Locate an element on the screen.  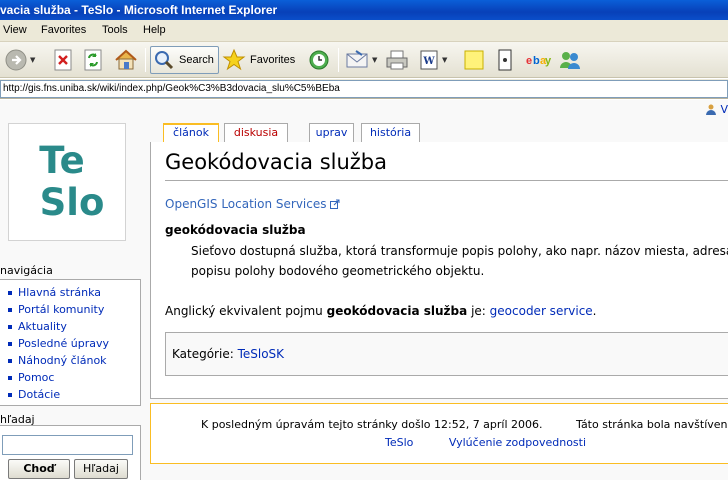
external-link-opengis: OpenGIS Location Services is located at coordinates (252, 204).